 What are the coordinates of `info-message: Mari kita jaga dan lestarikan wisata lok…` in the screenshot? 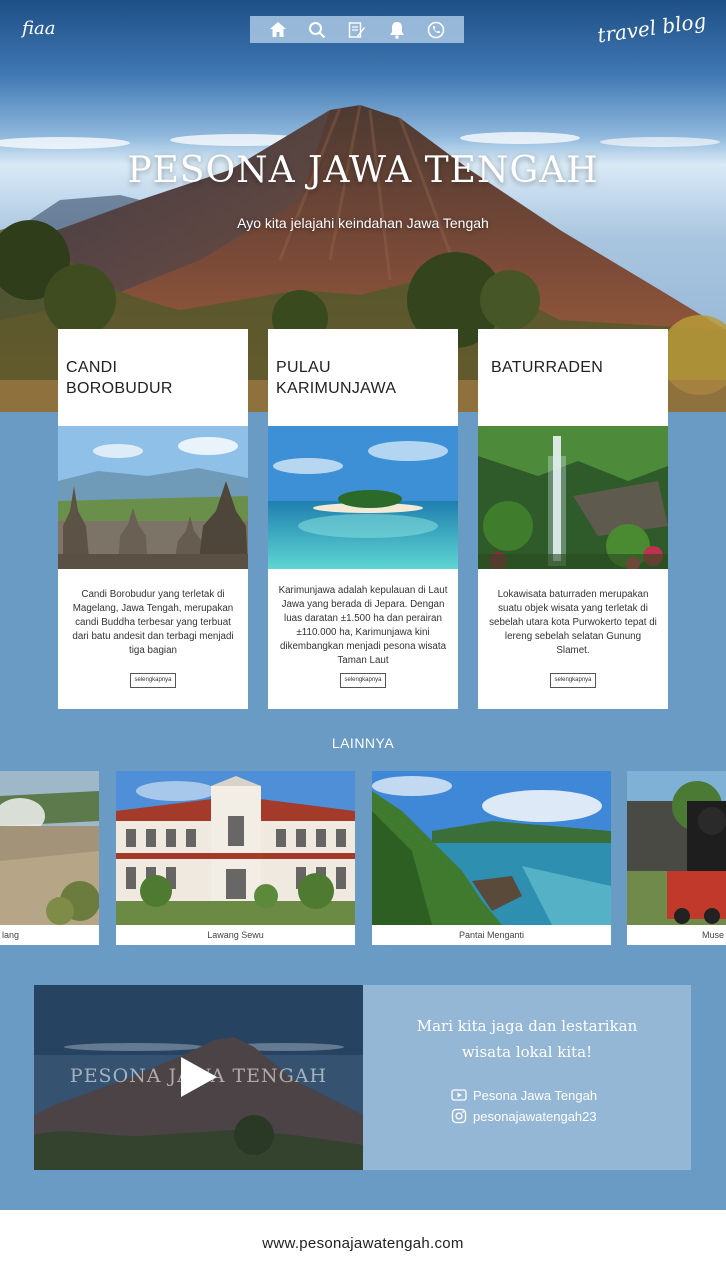 It's located at (527, 1039).